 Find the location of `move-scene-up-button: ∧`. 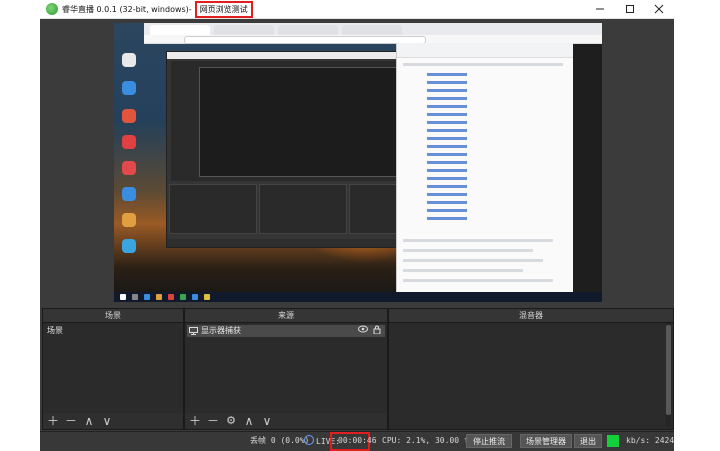

move-scene-up-button: ∧ is located at coordinates (89, 421).